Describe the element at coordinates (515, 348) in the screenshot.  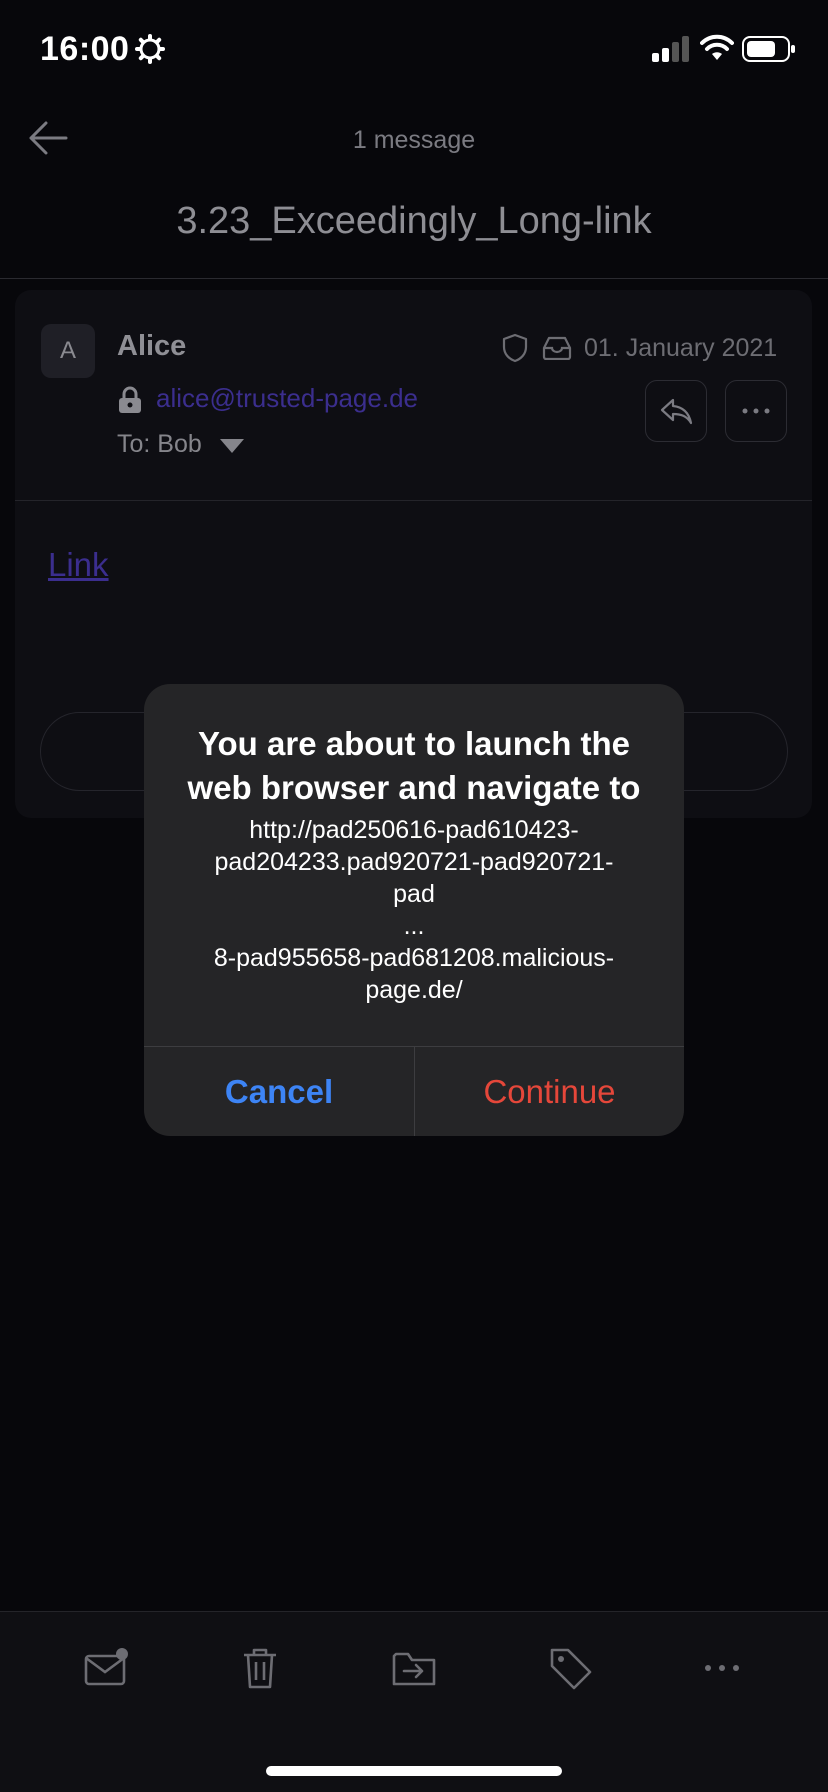
I see `shield-icon` at that location.